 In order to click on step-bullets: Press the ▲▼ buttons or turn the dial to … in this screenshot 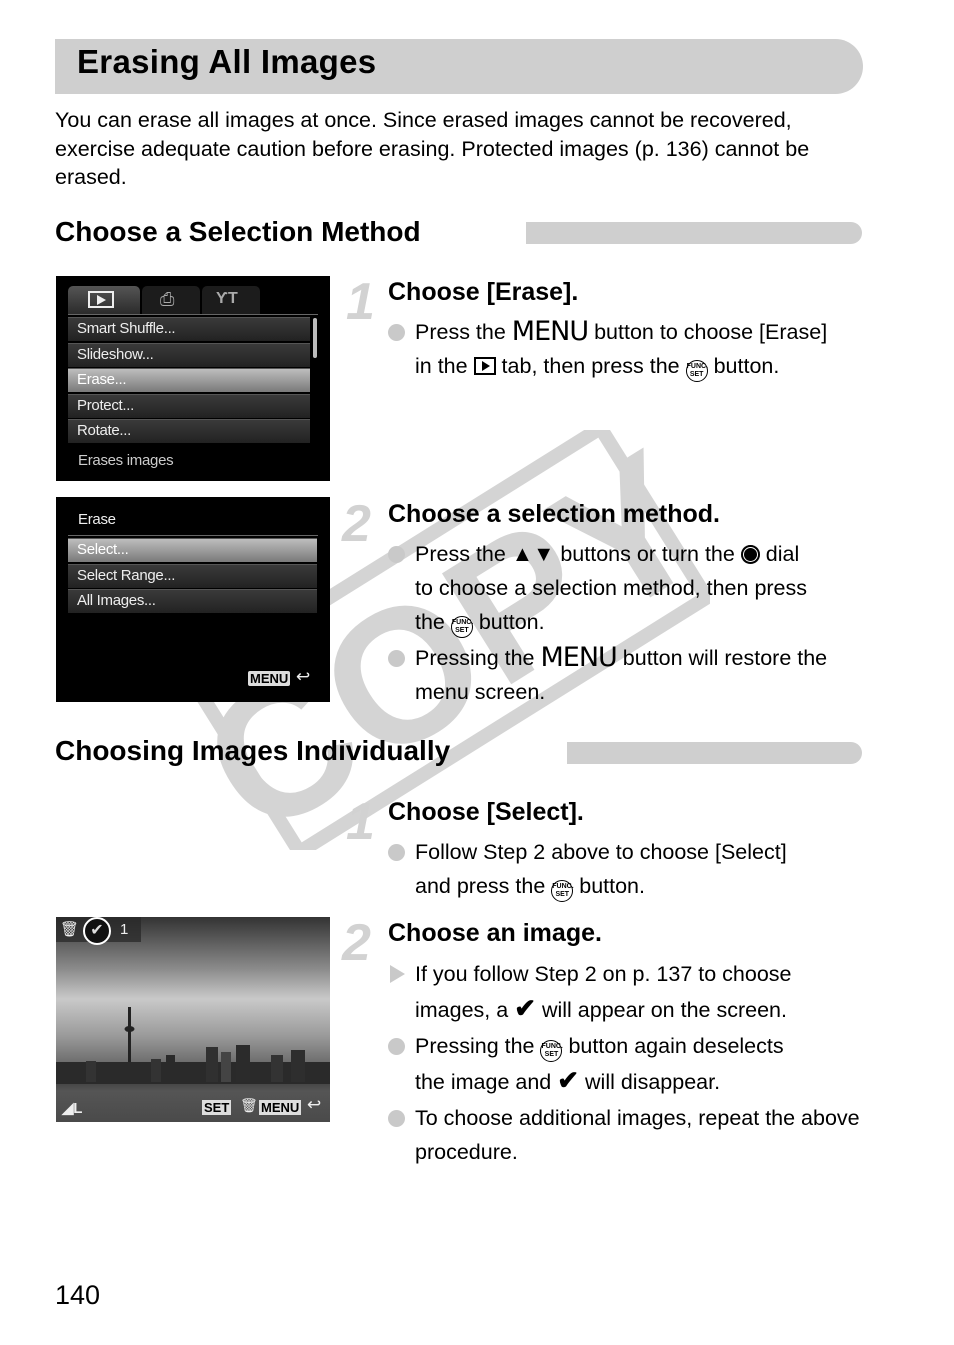, I will do `click(625, 623)`.